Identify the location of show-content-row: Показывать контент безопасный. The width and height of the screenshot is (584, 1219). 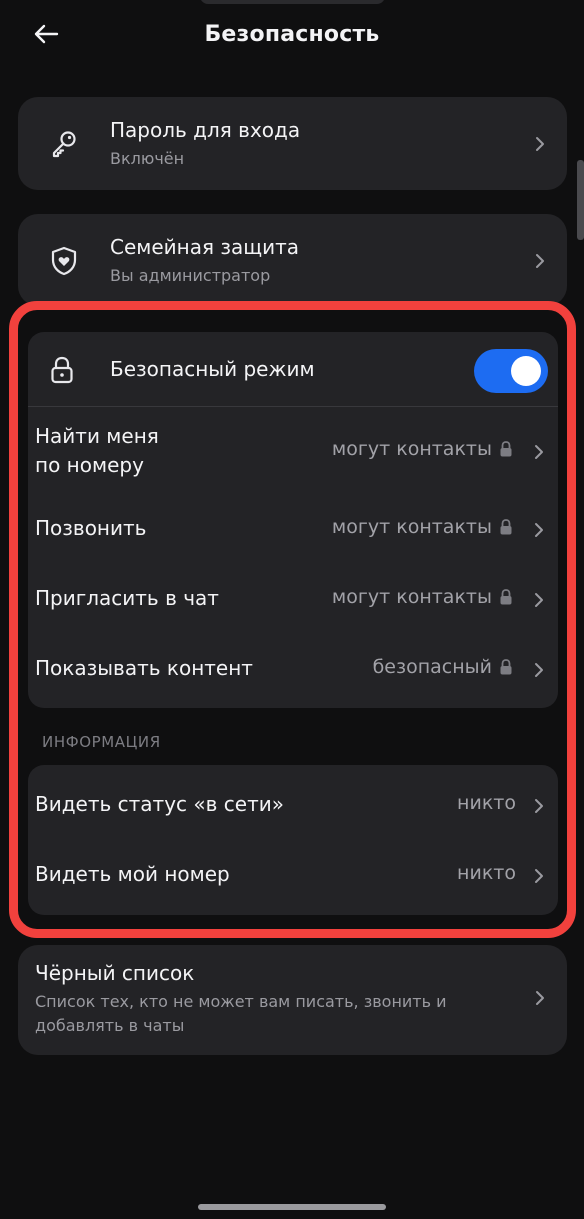
(293, 669).